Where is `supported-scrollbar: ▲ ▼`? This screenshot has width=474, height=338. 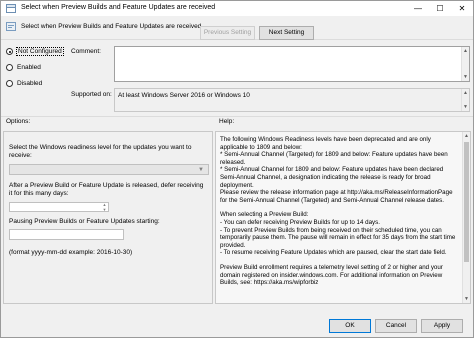
supported-scrollbar: ▲ ▼ is located at coordinates (465, 100).